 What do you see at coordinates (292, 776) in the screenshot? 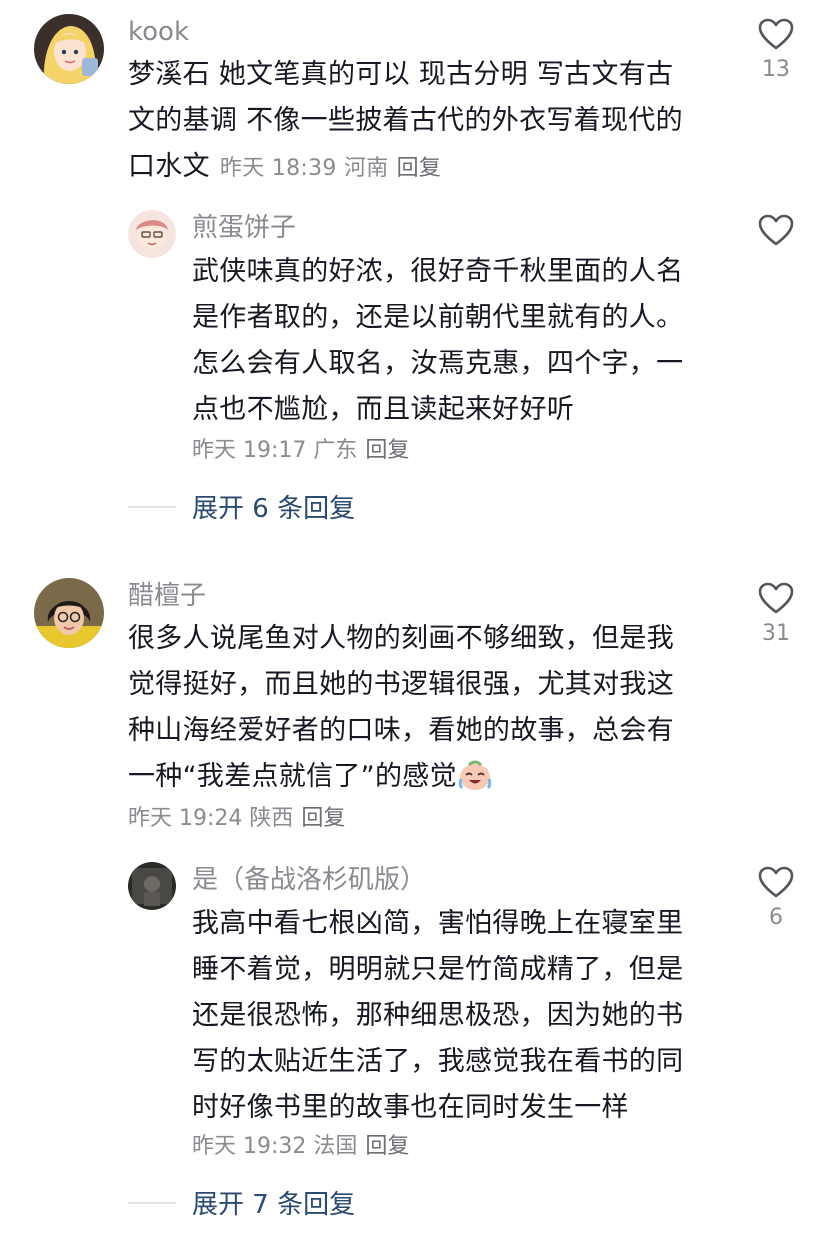
I see `comment-text-line: 一种“我差点就信了”的感觉` at bounding box center [292, 776].